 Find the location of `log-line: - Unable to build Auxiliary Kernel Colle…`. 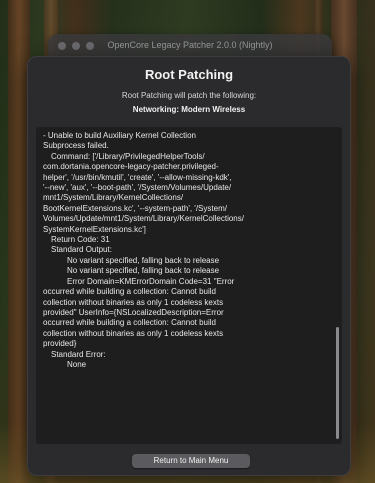

log-line: - Unable to build Auxiliary Kernel Colle… is located at coordinates (119, 135).